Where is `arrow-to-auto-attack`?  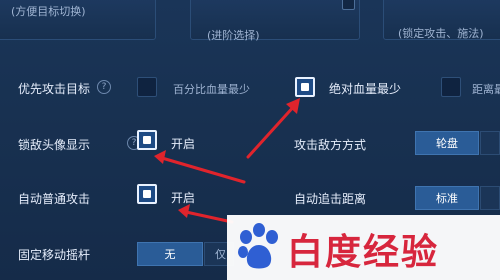
arrow-to-auto-attack is located at coordinates (209, 217).